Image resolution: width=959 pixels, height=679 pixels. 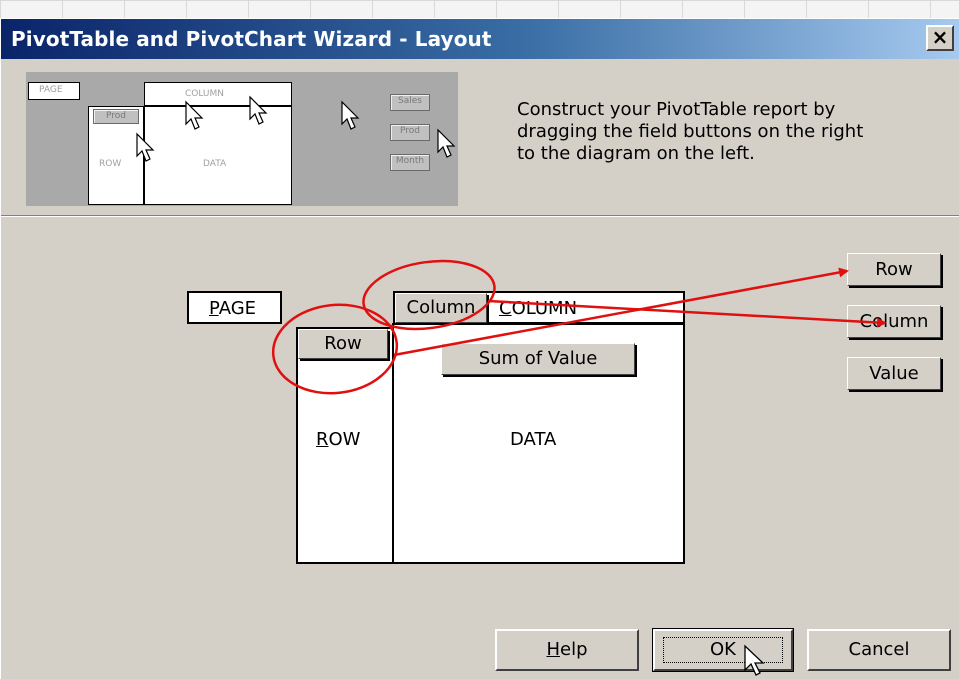 I want to click on field-column-button: Column, so click(x=894, y=321).